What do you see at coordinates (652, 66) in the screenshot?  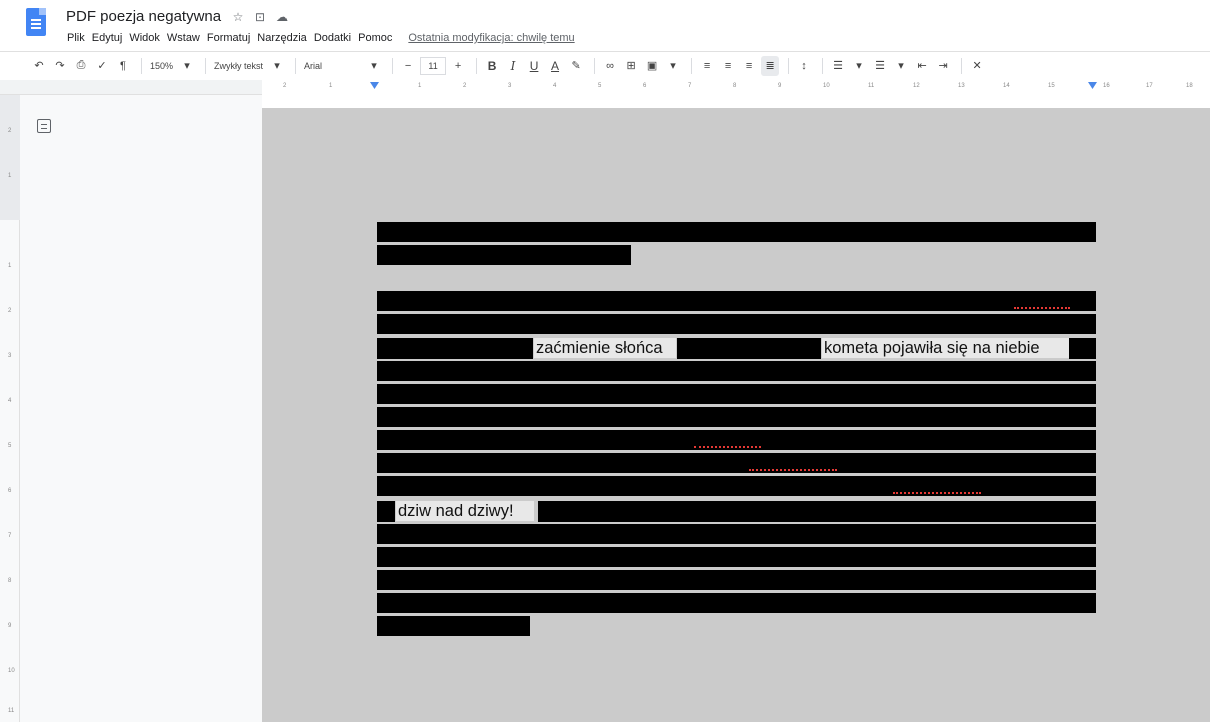 I see `image-icon: ▣` at bounding box center [652, 66].